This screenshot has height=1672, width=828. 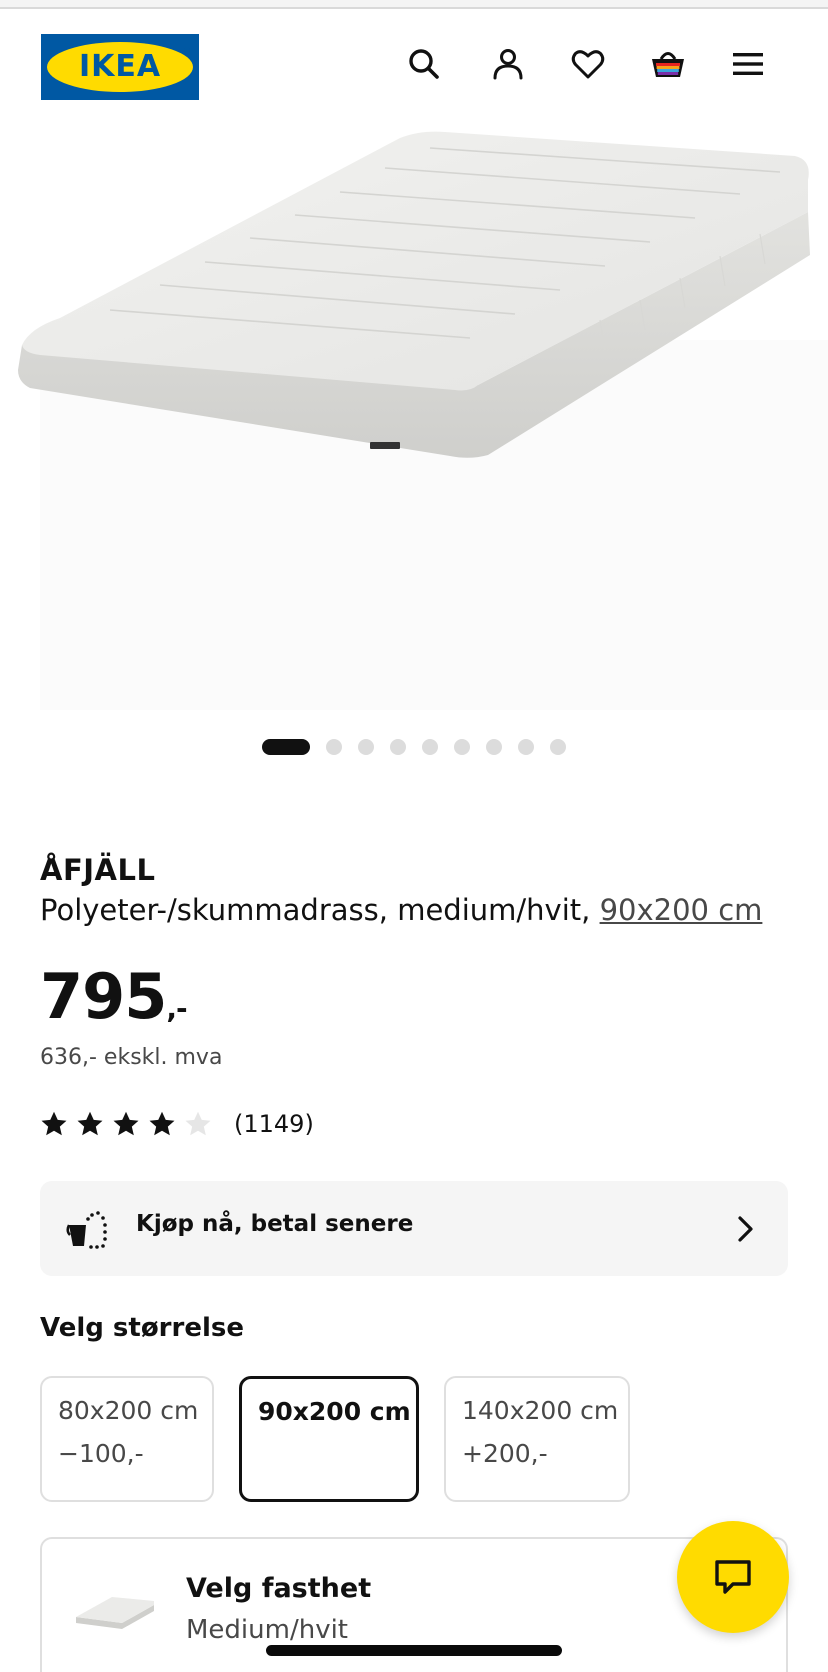 I want to click on logo-oval: IKEA ®, so click(x=120, y=67).